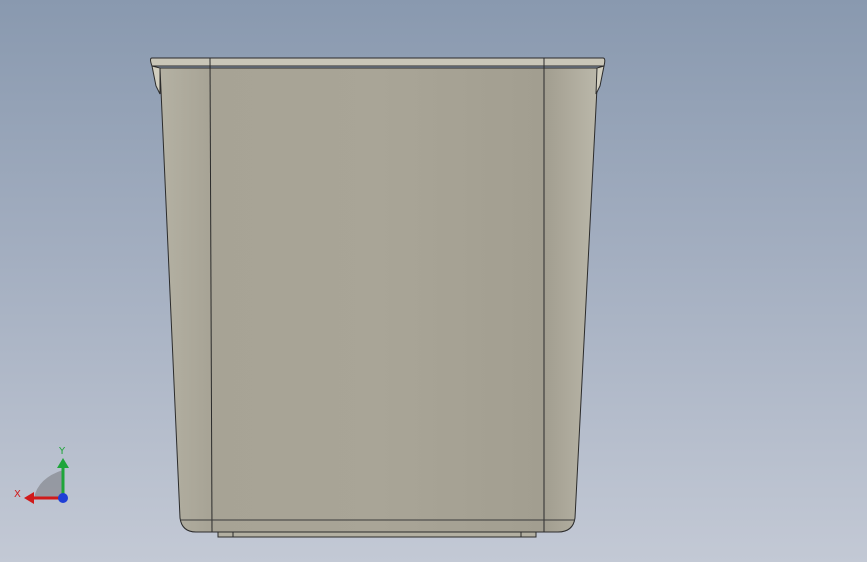 This screenshot has height=562, width=867. Describe the element at coordinates (378, 62) in the screenshot. I see `bucket-rim` at that location.